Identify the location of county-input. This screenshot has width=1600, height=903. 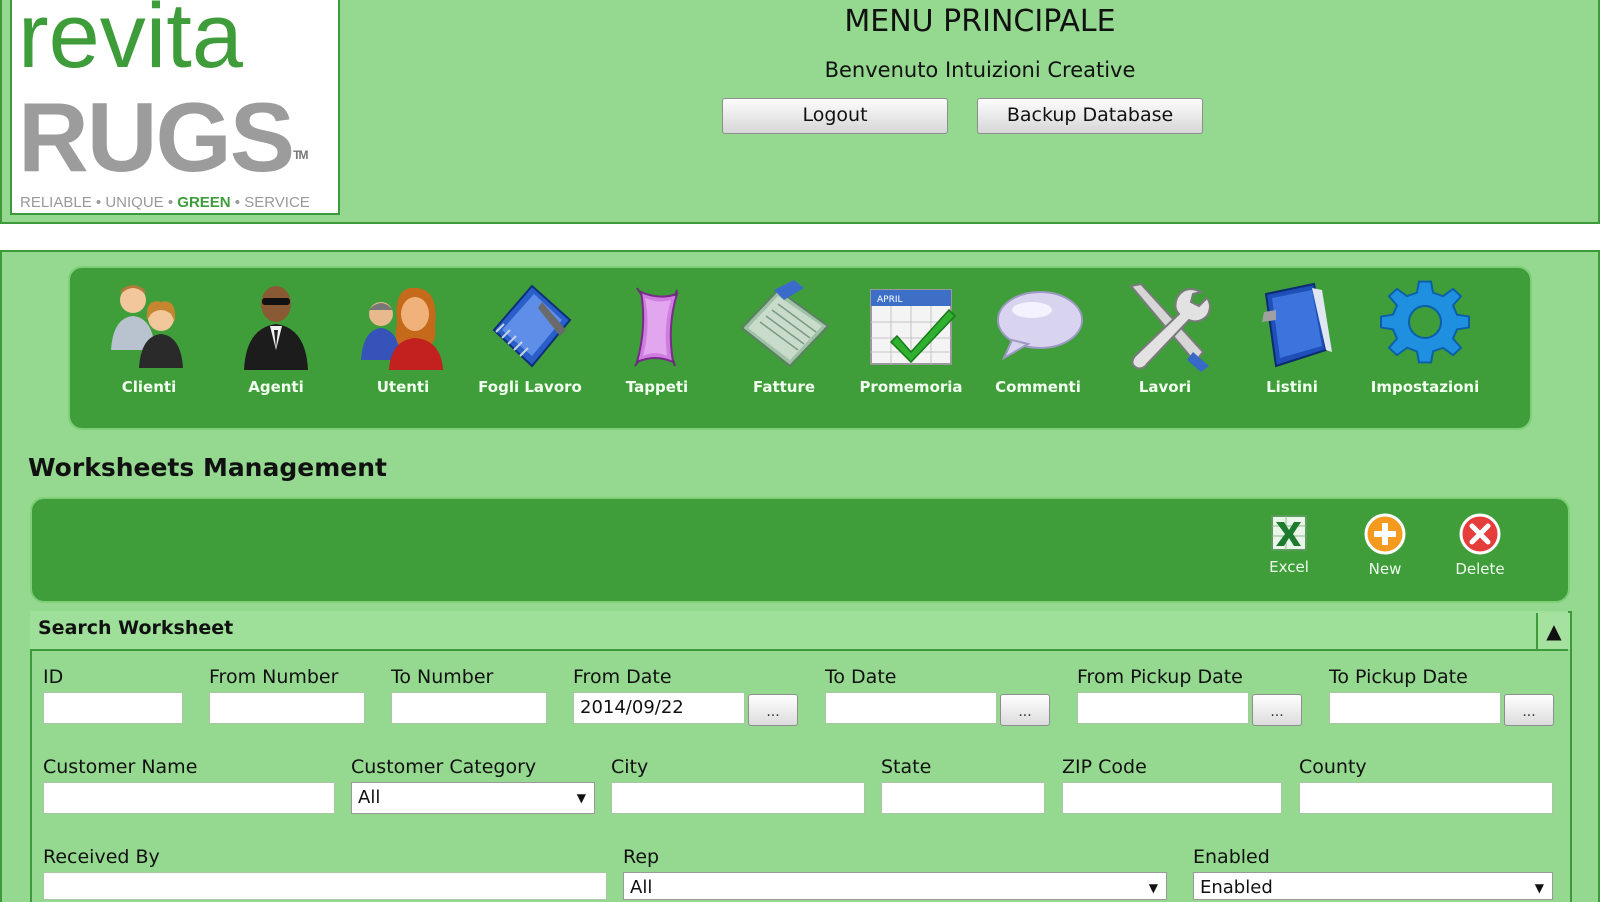
(1426, 798).